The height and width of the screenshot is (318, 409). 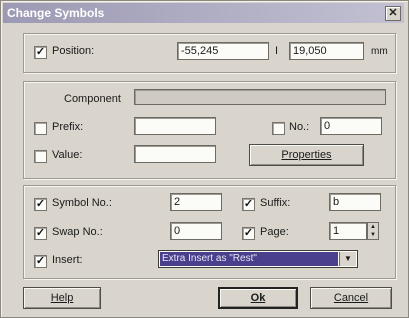 I want to click on position-checkbox: ✓, so click(x=40, y=52).